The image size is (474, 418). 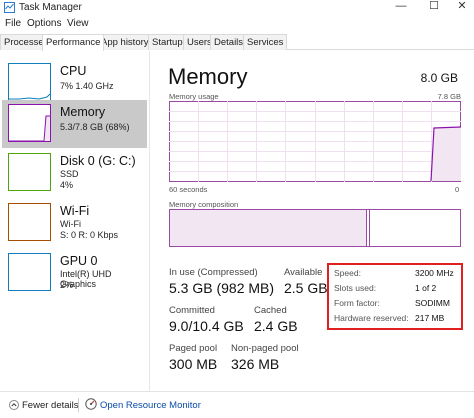 I want to click on sidebar-item-memory: Memory 5.3/7.8 GB (68%), so click(x=74, y=124).